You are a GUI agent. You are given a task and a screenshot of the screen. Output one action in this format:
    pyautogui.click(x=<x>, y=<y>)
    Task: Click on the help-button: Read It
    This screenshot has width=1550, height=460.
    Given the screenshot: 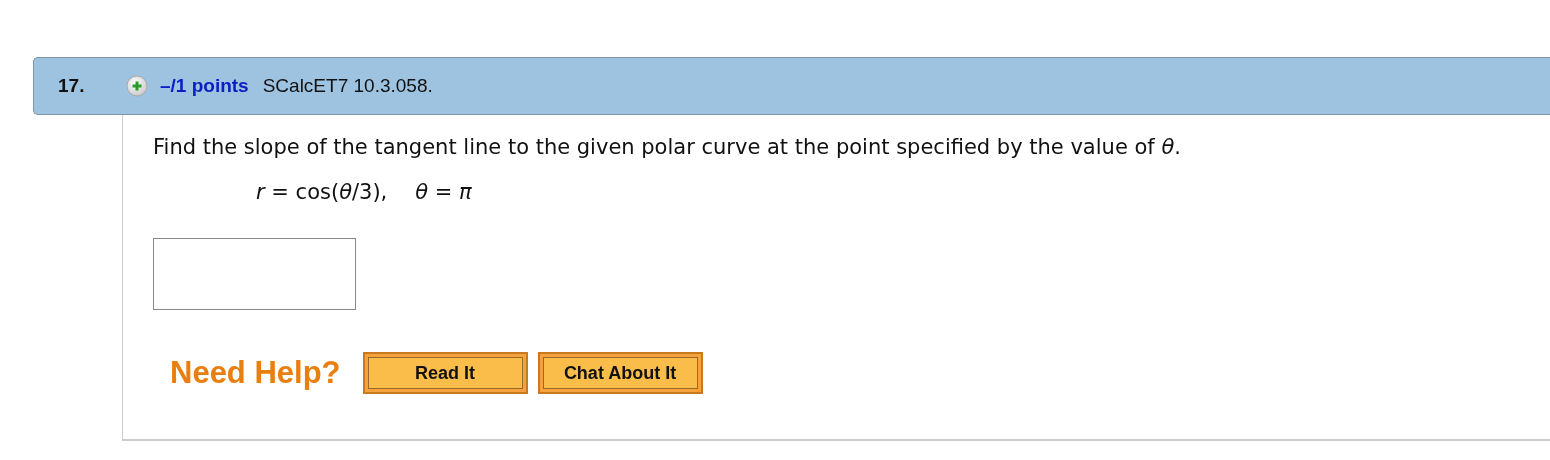 What is the action you would take?
    pyautogui.click(x=445, y=373)
    